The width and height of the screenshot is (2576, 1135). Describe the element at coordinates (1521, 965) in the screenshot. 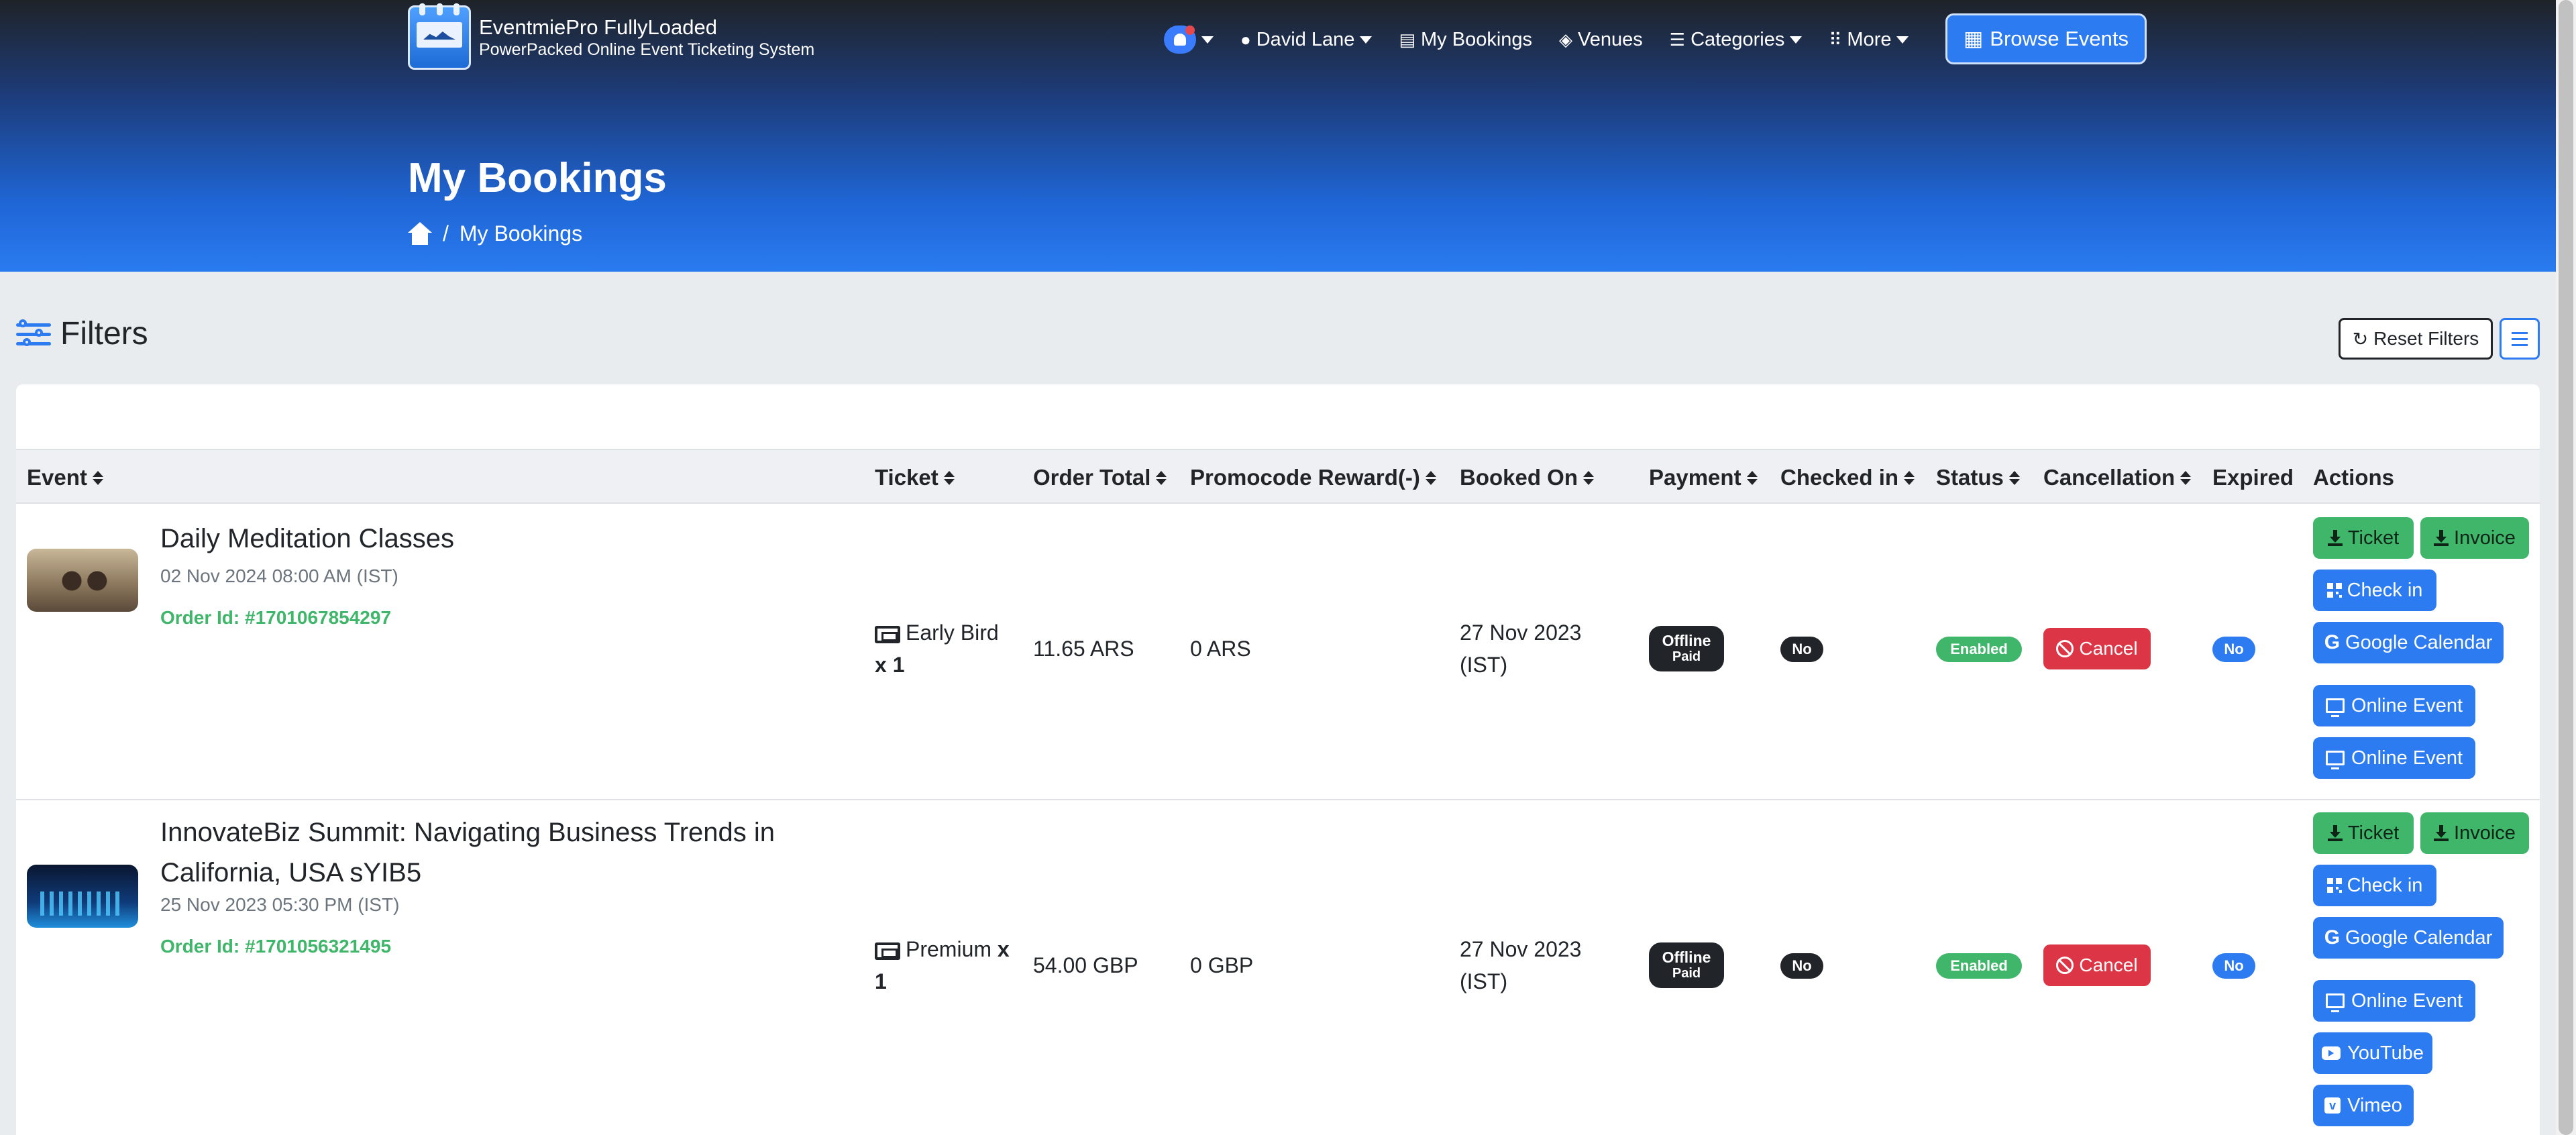

I see `booked-on: 27 Nov 2023 (IST)` at that location.